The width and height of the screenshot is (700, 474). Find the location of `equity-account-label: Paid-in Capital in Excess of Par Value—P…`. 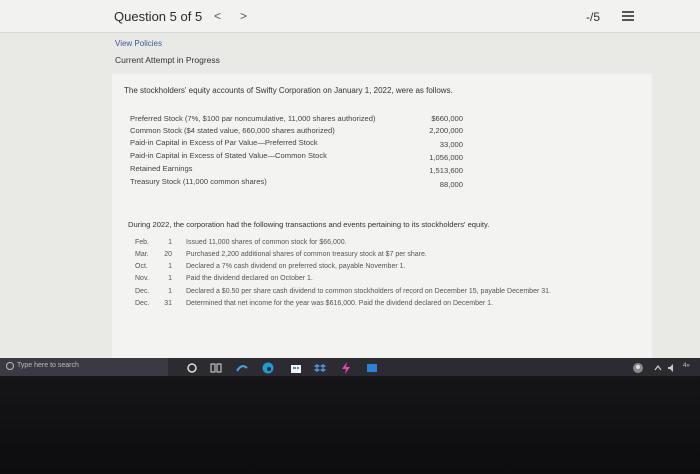

equity-account-label: Paid-in Capital in Excess of Par Value—P… is located at coordinates (224, 142).